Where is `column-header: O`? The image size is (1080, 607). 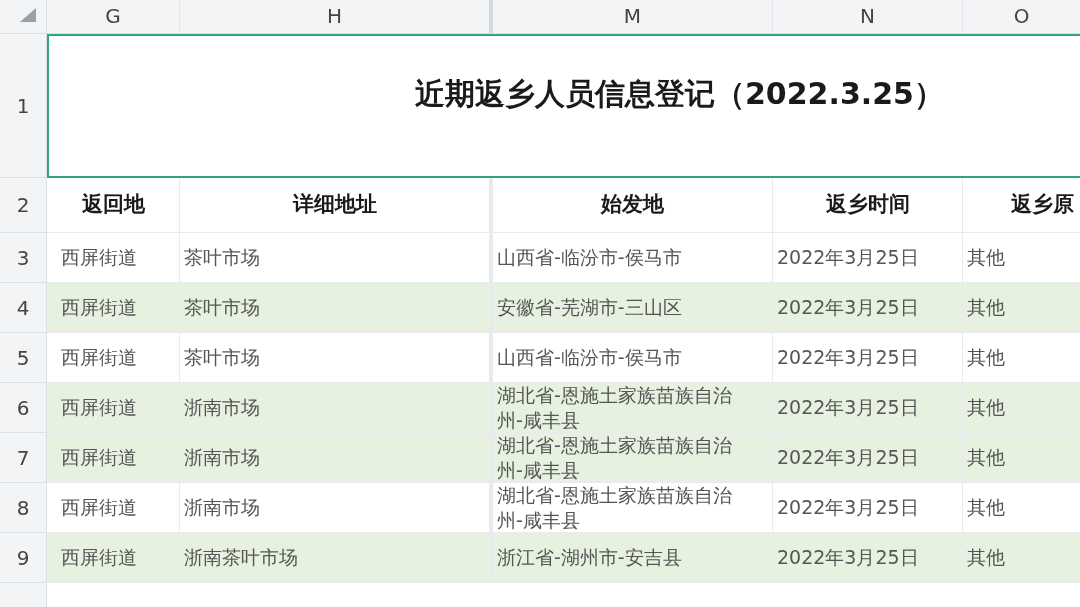 column-header: O is located at coordinates (1021, 16).